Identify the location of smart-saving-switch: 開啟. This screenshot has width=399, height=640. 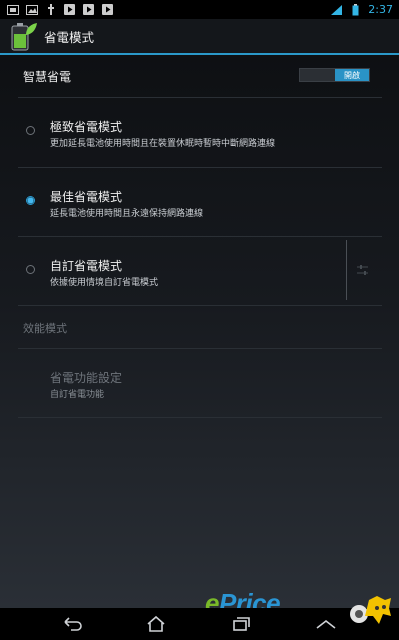
(334, 75).